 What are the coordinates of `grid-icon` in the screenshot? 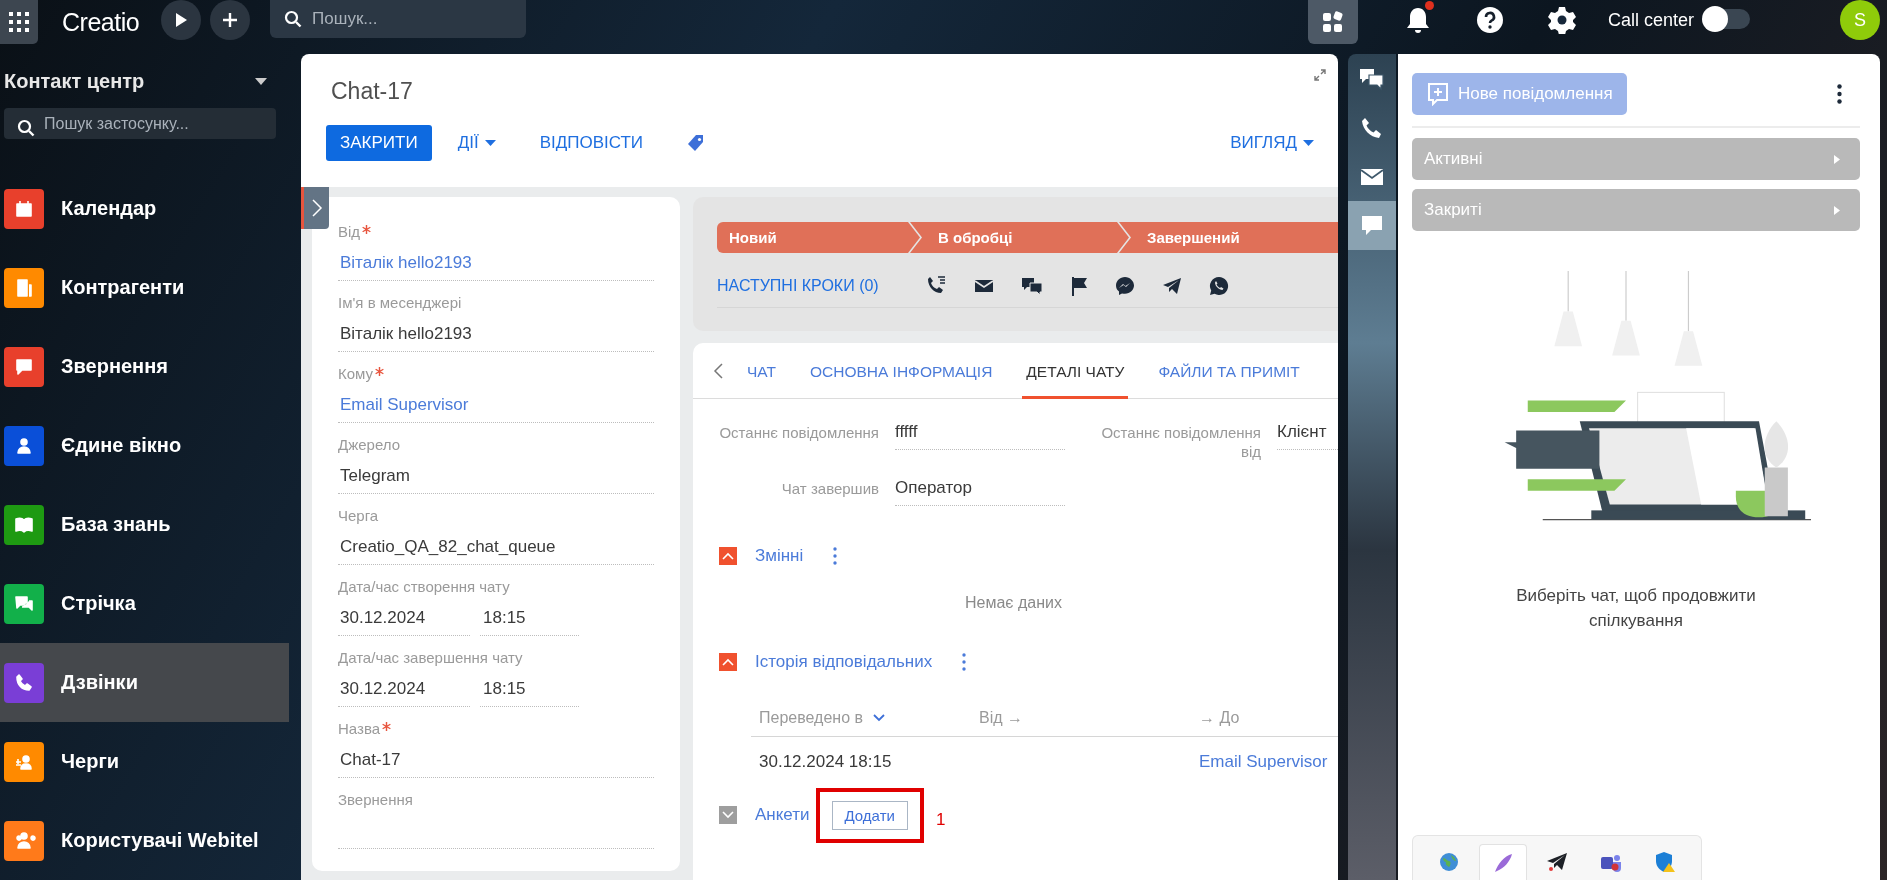 It's located at (19, 22).